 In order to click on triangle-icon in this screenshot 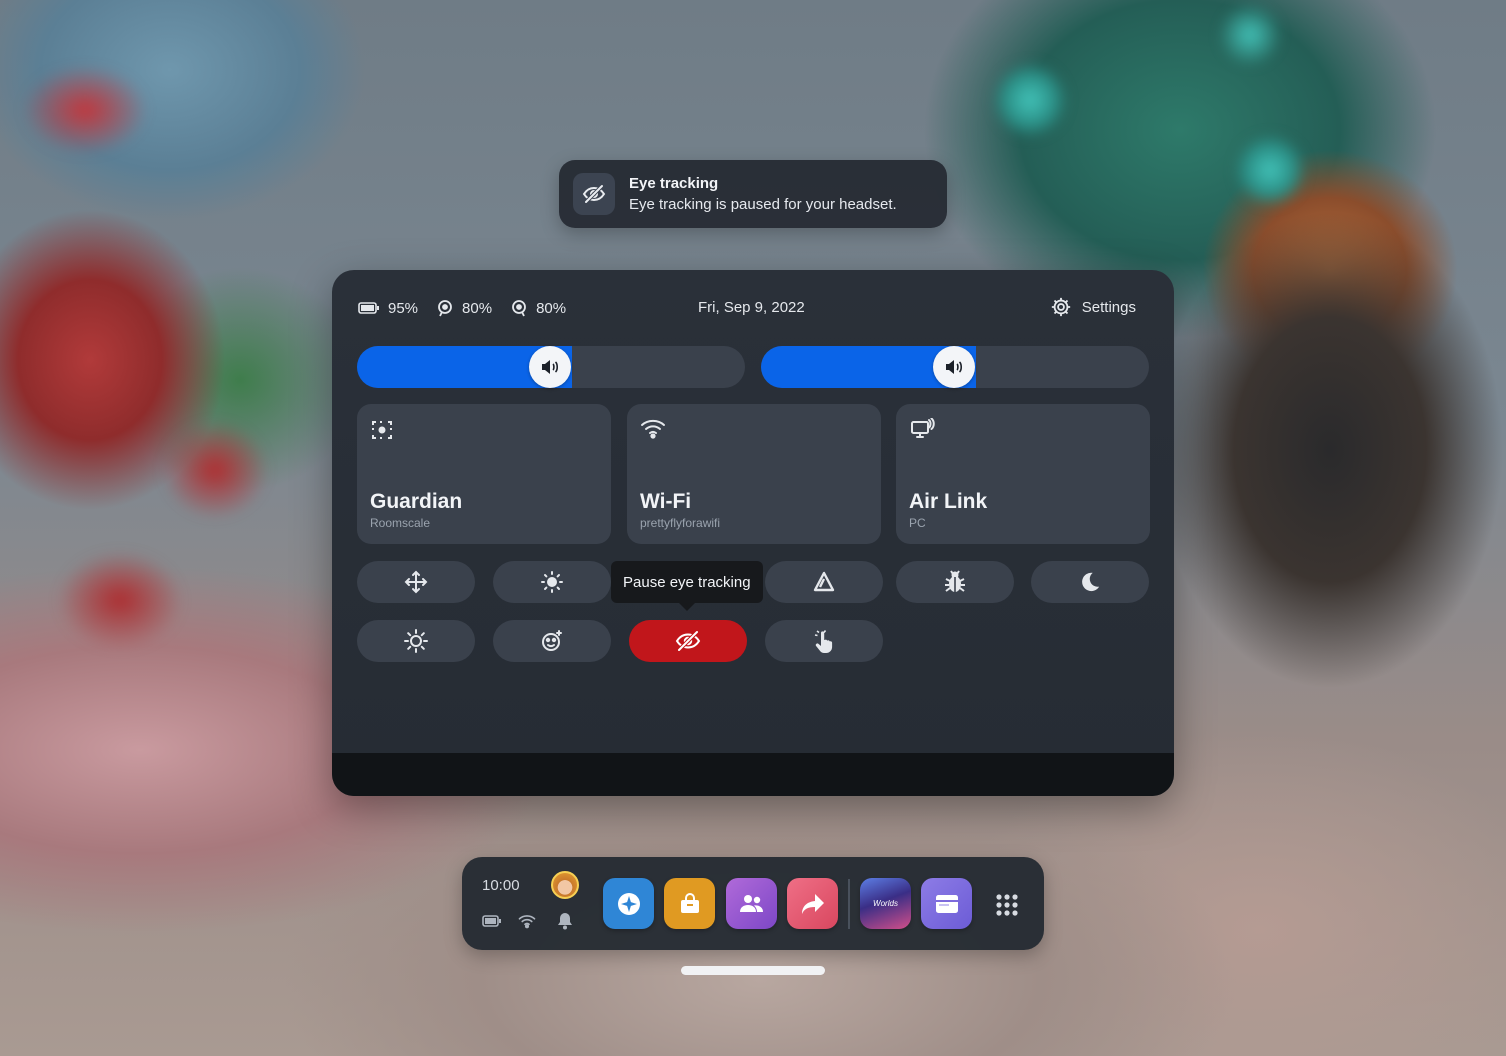, I will do `click(824, 581)`.